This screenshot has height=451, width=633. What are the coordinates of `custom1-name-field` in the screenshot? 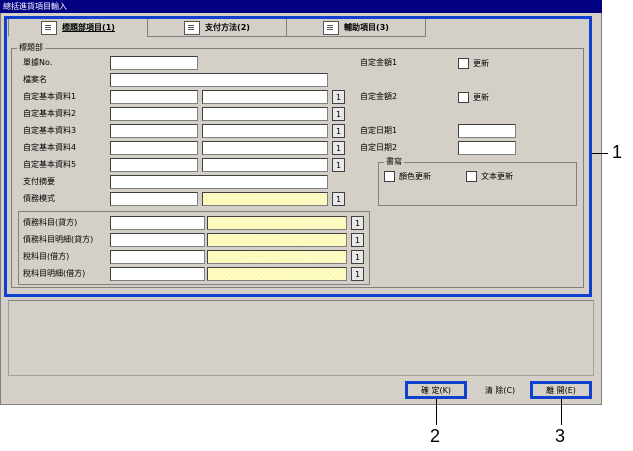 It's located at (265, 97).